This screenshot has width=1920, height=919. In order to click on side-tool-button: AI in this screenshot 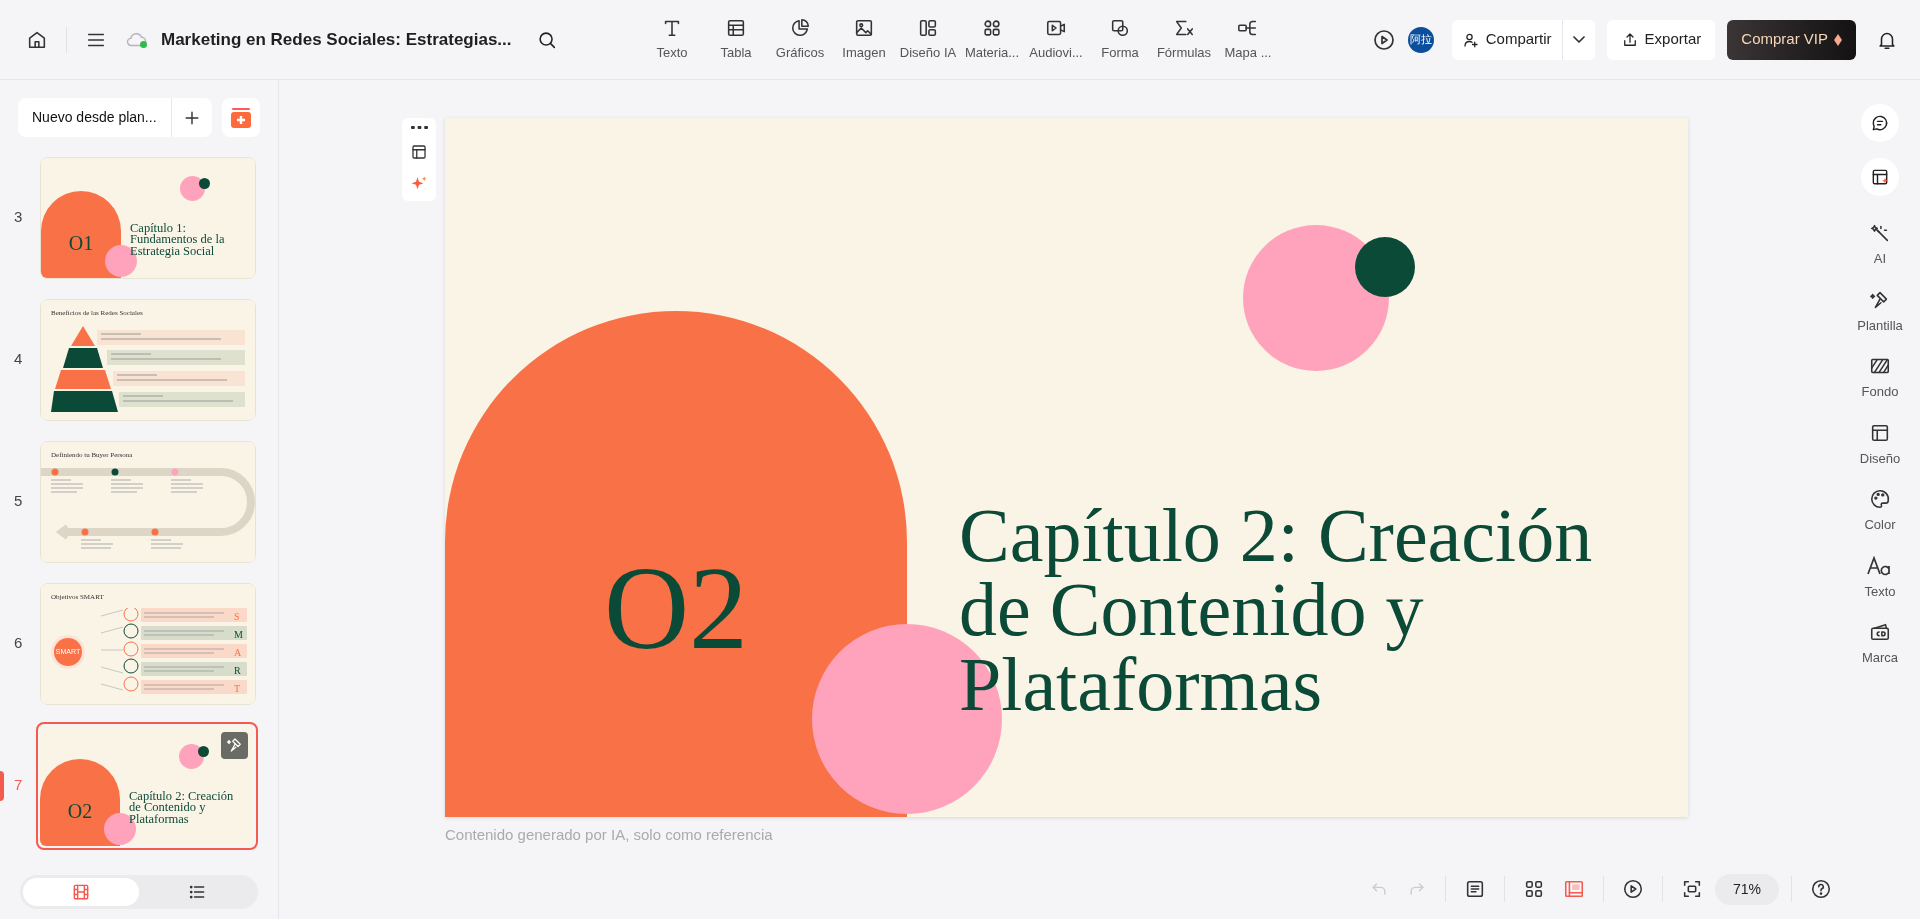, I will do `click(1880, 245)`.